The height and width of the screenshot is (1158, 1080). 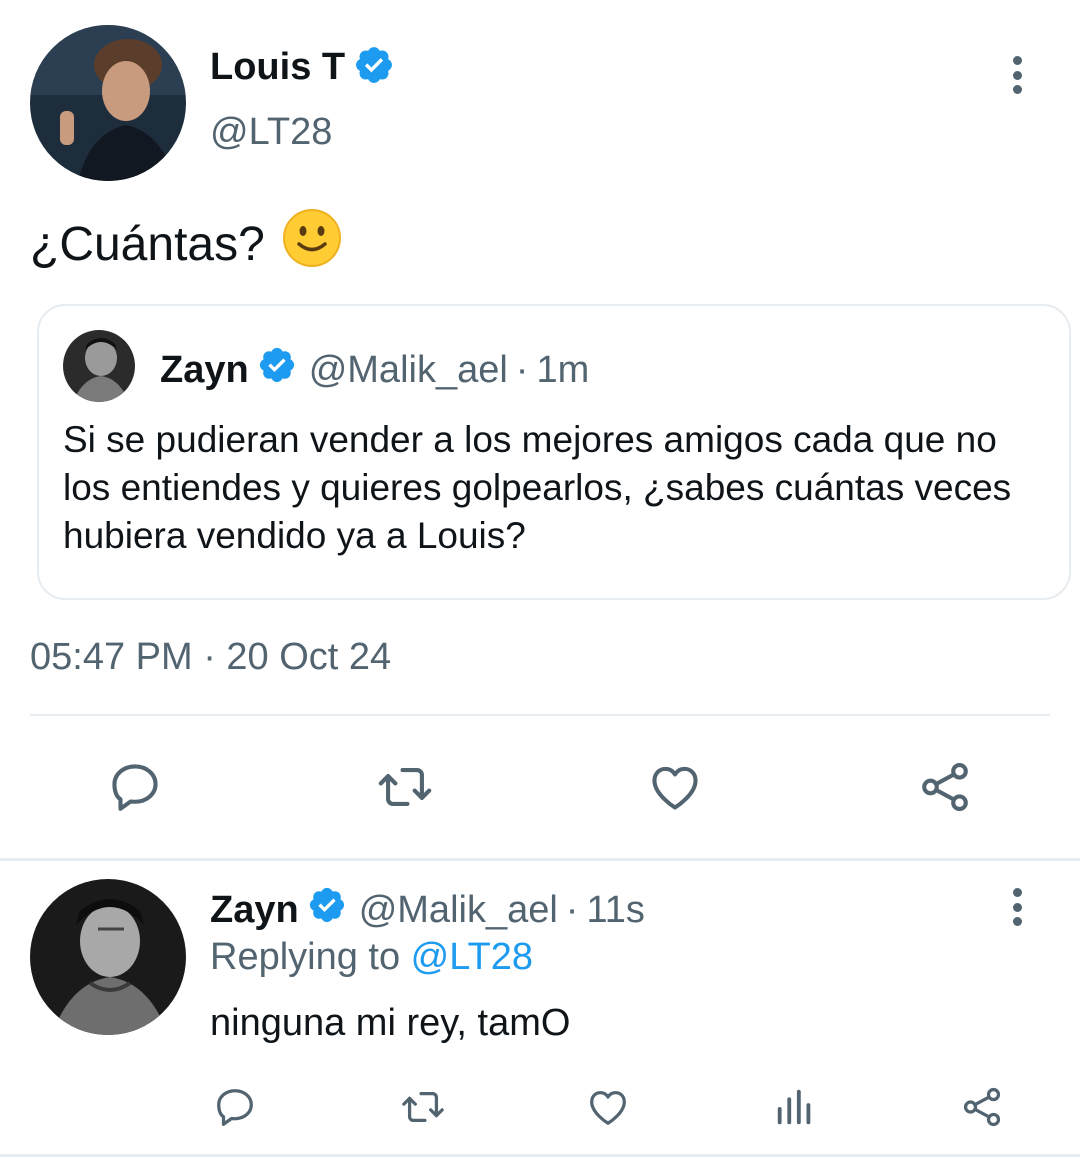 I want to click on quoted-author-row: Zayn @Malik_ael · 1m, so click(x=374, y=370).